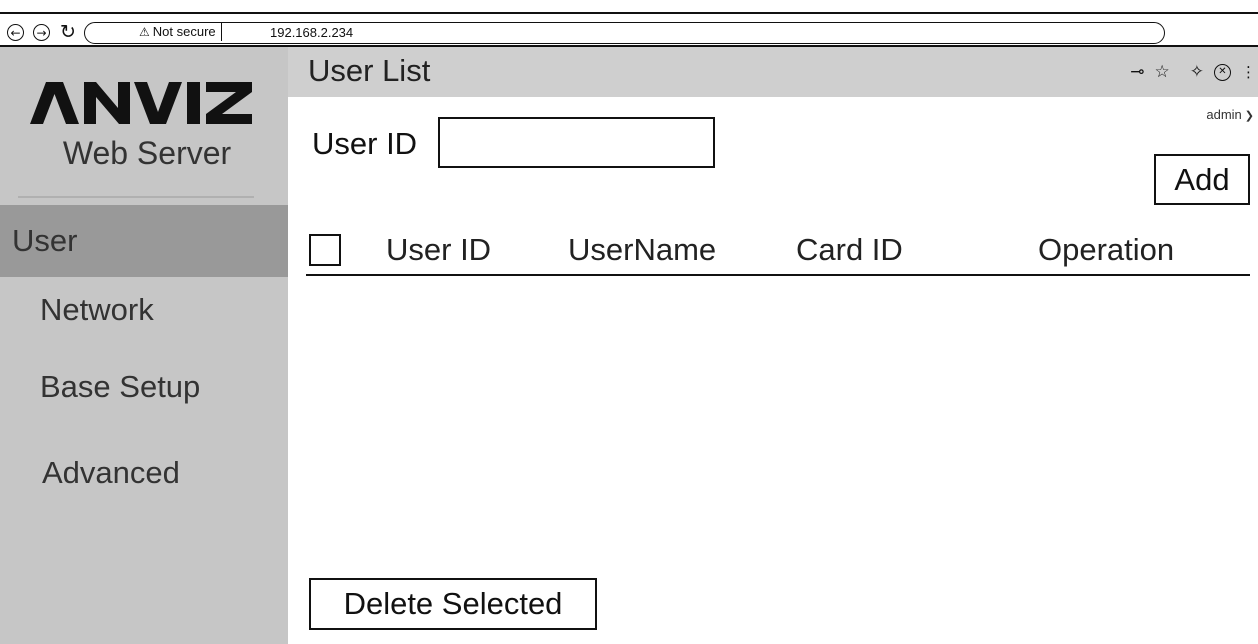 The width and height of the screenshot is (1258, 644). I want to click on account-menu: admin ❯, so click(1230, 114).